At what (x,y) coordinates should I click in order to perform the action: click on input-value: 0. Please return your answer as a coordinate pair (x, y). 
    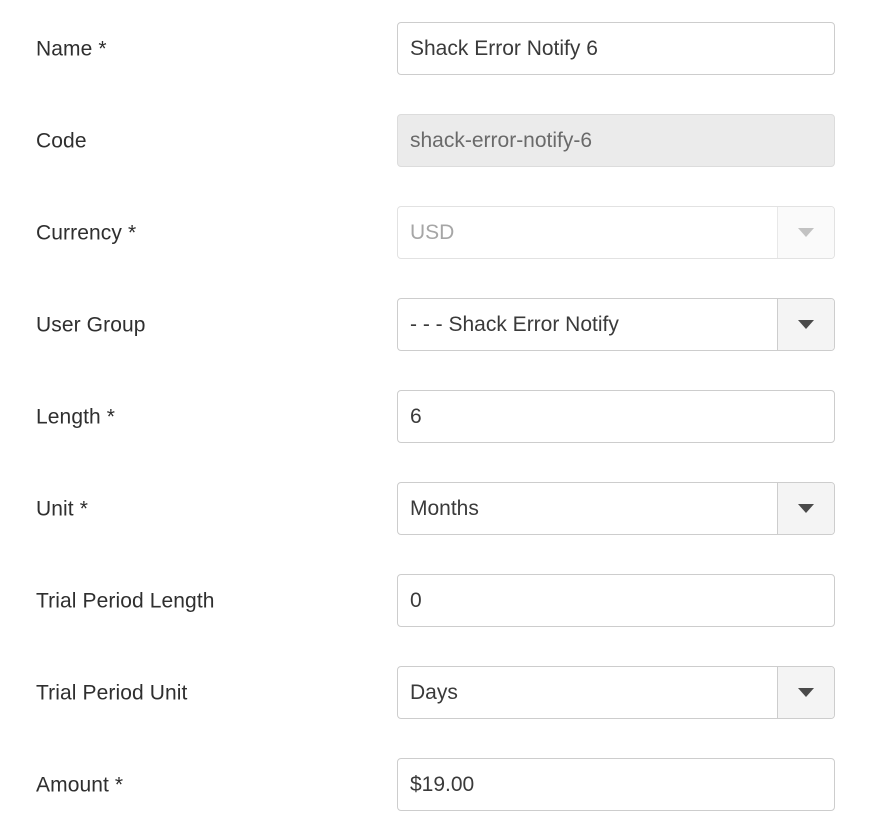
    Looking at the image, I should click on (616, 600).